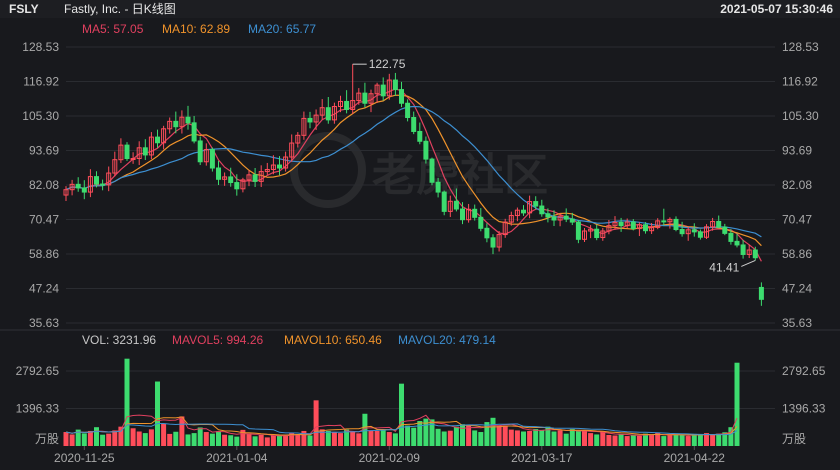  What do you see at coordinates (120, 9) in the screenshot?
I see `chart-title: Fastly, Inc. - 日K线图` at bounding box center [120, 9].